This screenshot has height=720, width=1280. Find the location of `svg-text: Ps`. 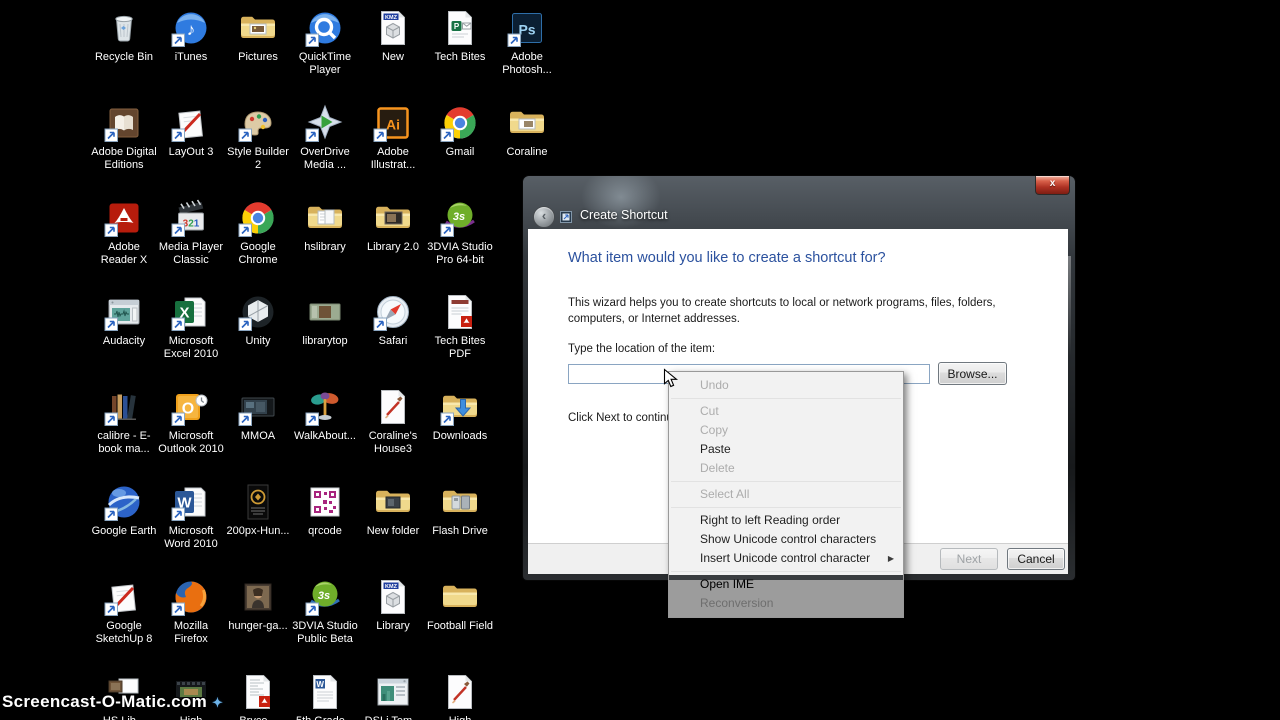

svg-text: Ps is located at coordinates (526, 30).